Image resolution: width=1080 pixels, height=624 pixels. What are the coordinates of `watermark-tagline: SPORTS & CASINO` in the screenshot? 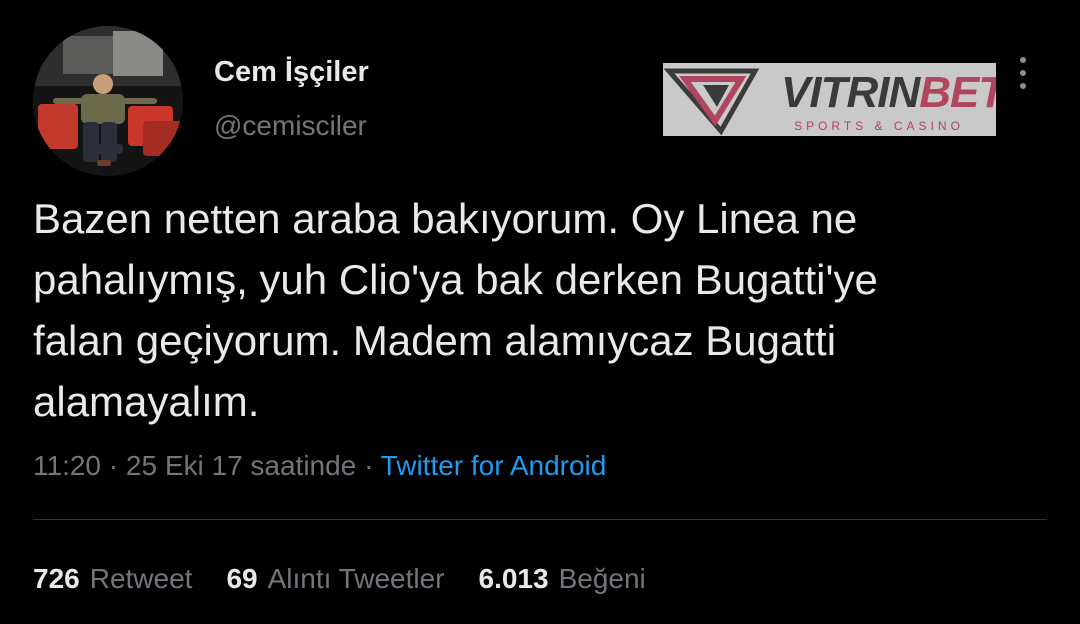 It's located at (879, 126).